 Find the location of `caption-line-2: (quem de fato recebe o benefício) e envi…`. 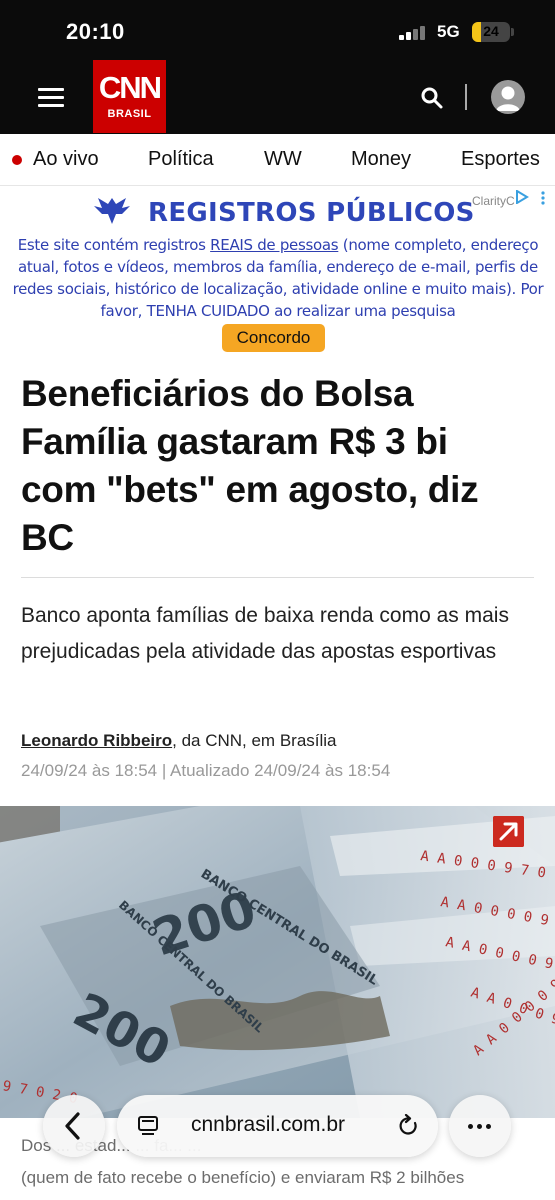

caption-line-2: (quem de fato recebe o benefício) e envi… is located at coordinates (243, 1177).